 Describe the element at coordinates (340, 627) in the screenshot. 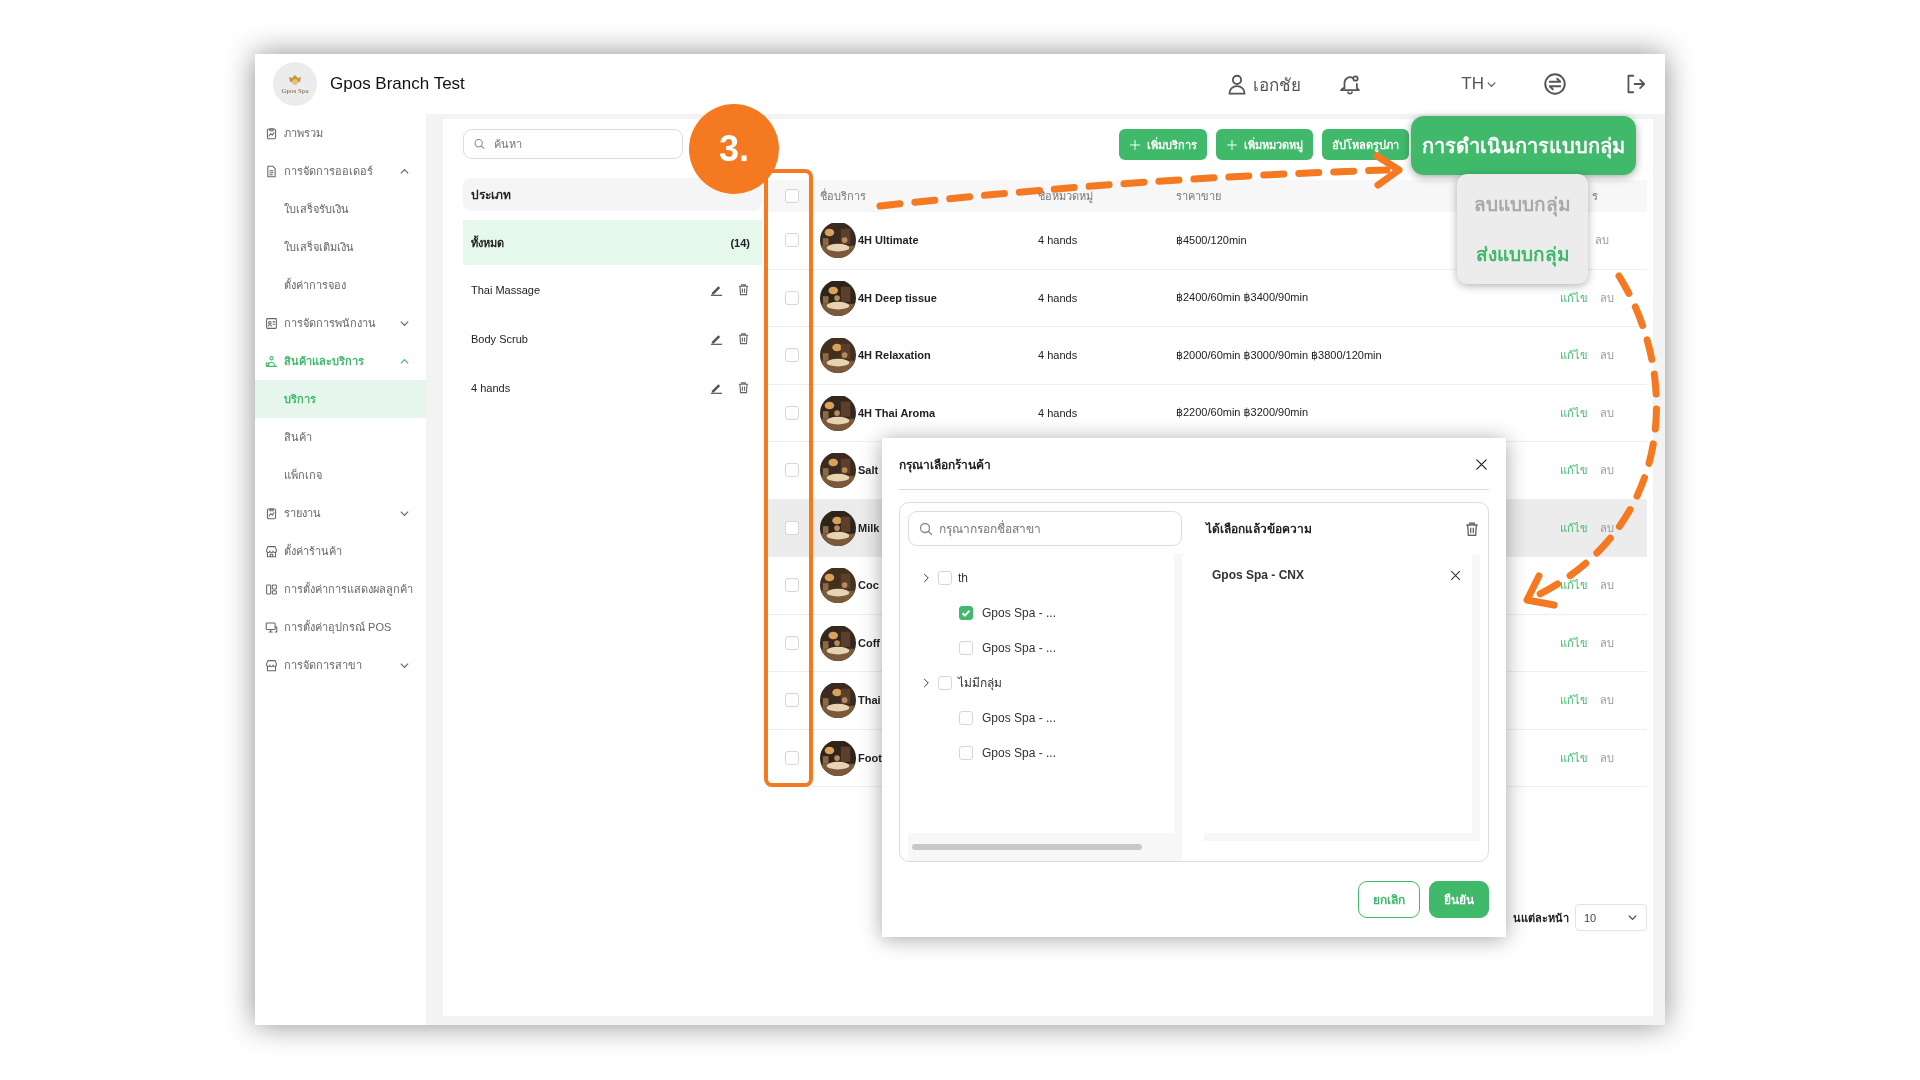

I see `sidebar-item: การตั้งค่าอุปกรณ์ POS` at that location.